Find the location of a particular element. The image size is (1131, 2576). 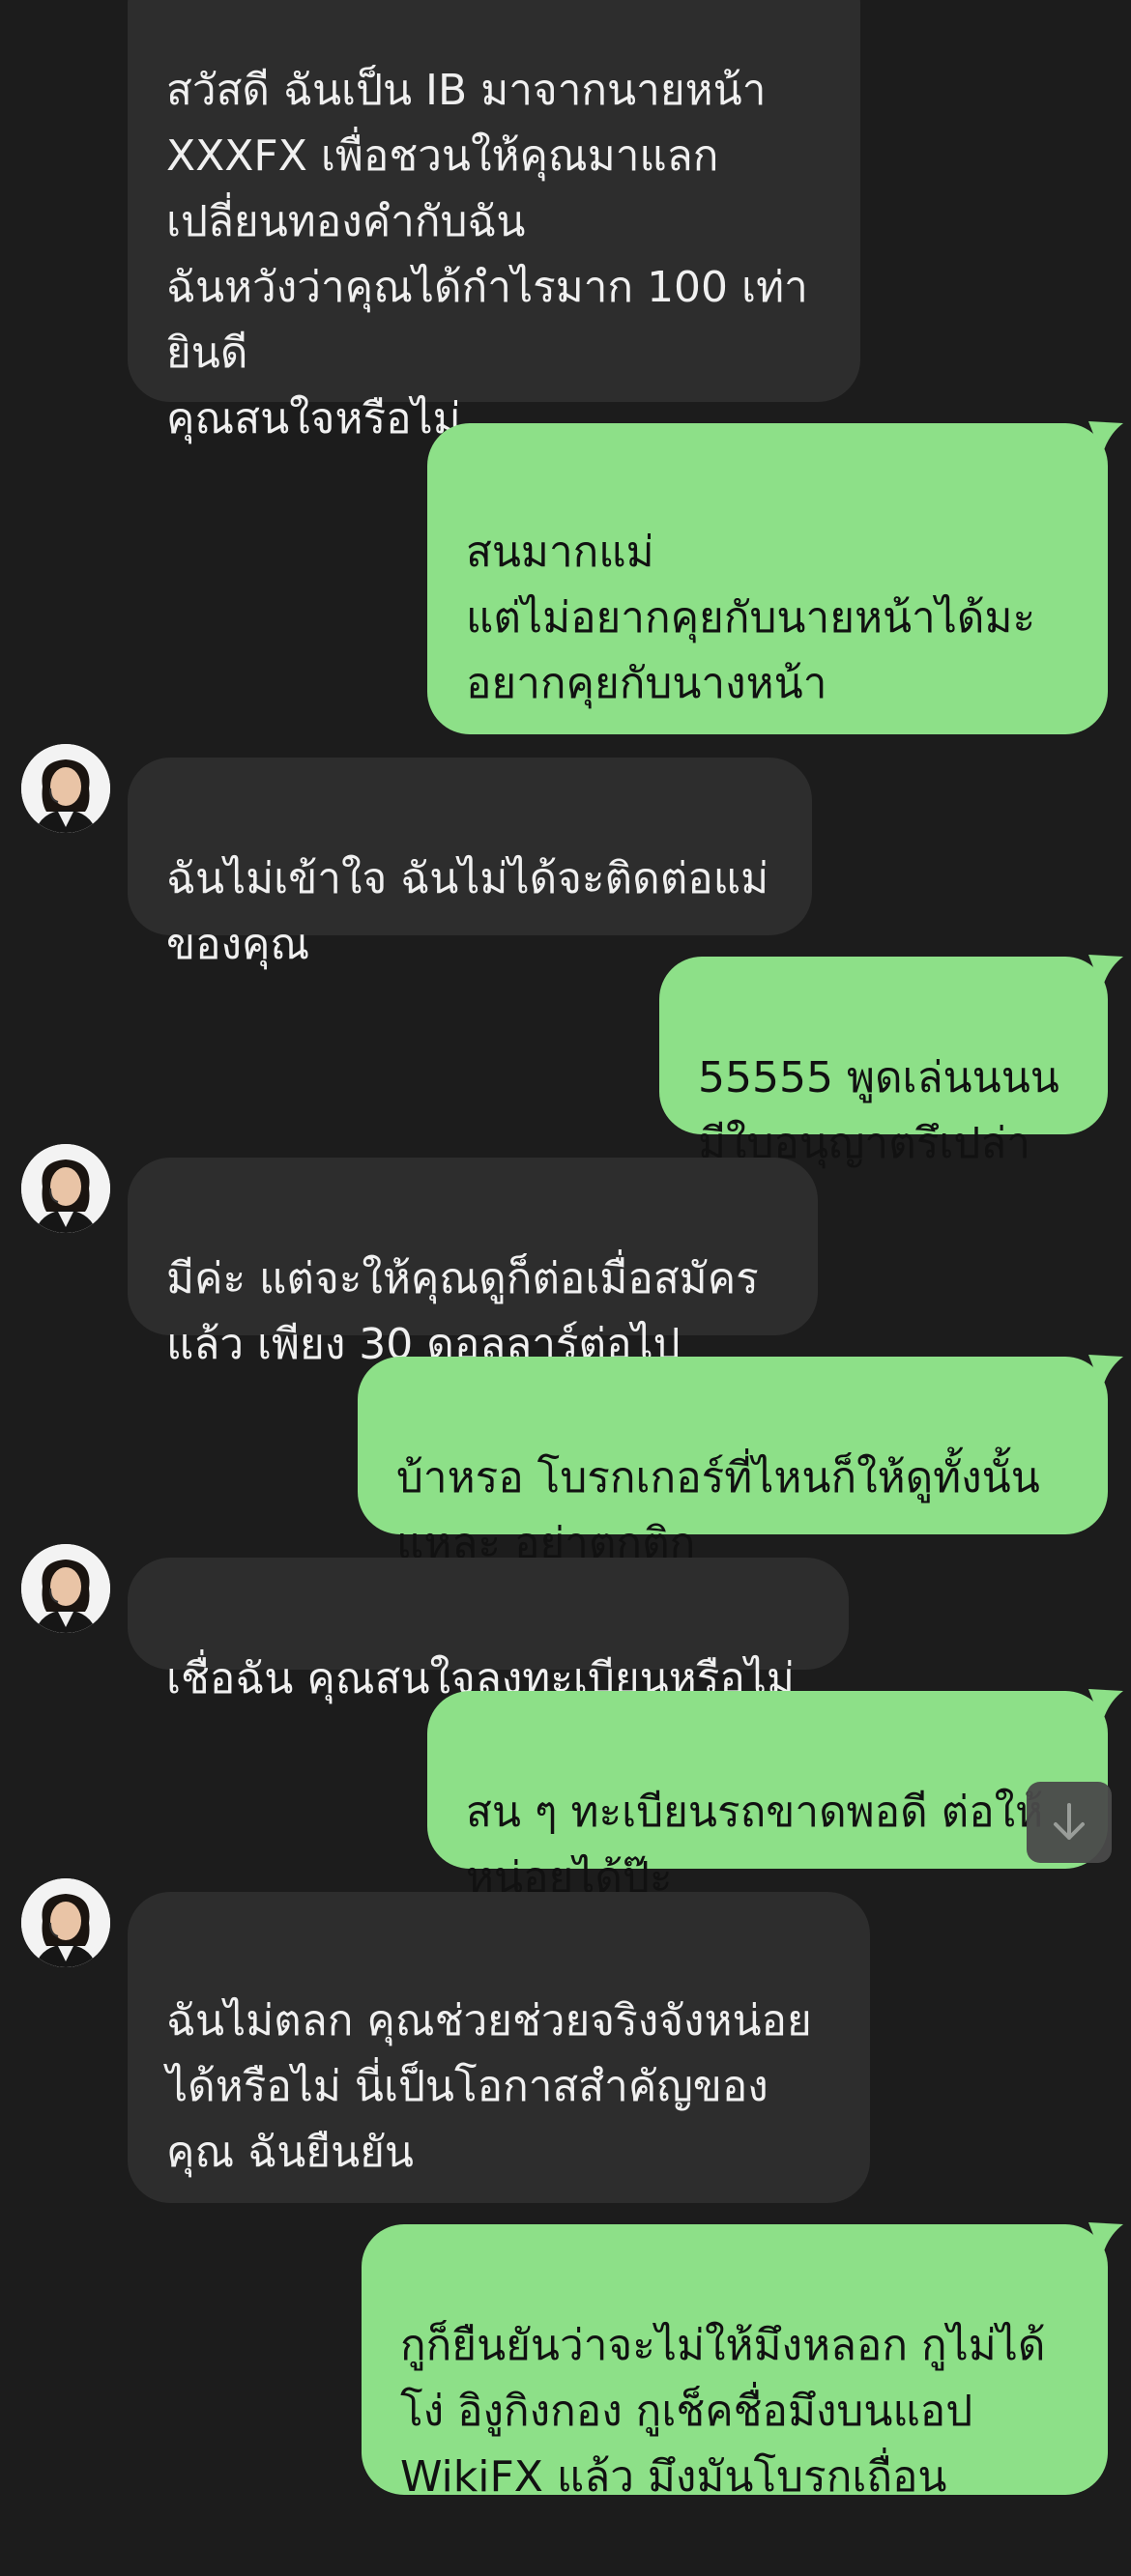

incoming-message: ฉันไม่เข้าใจ ฉันไม่ได้จะติดต่อแม่ ของคุณ is located at coordinates (470, 864).